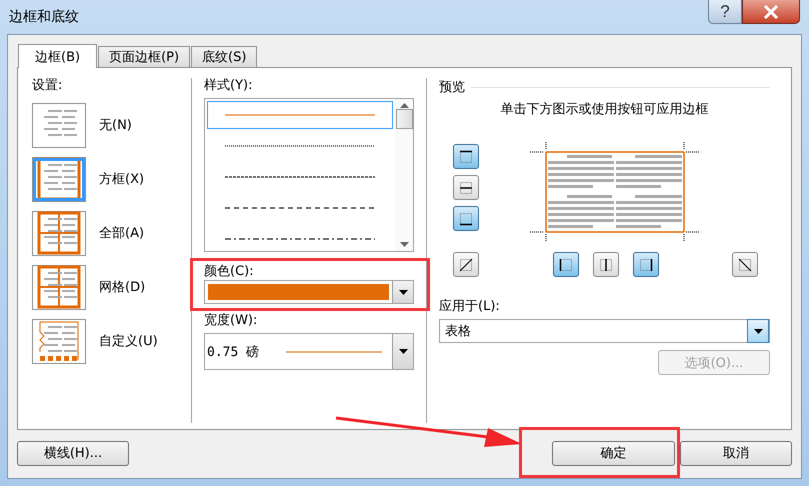 The width and height of the screenshot is (809, 486). What do you see at coordinates (58, 56) in the screenshot?
I see `tab: 边框(B)` at bounding box center [58, 56].